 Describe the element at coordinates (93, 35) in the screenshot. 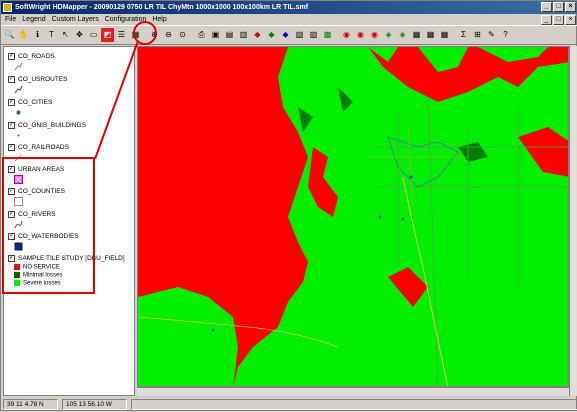

I see `select-icon: ▭` at that location.